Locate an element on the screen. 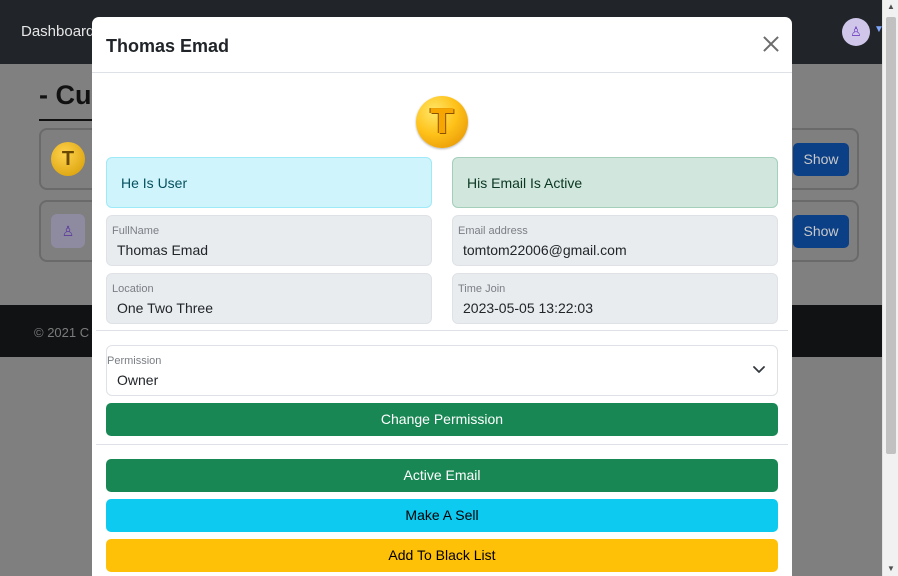 This screenshot has height=576, width=898. close-icon is located at coordinates (771, 44).